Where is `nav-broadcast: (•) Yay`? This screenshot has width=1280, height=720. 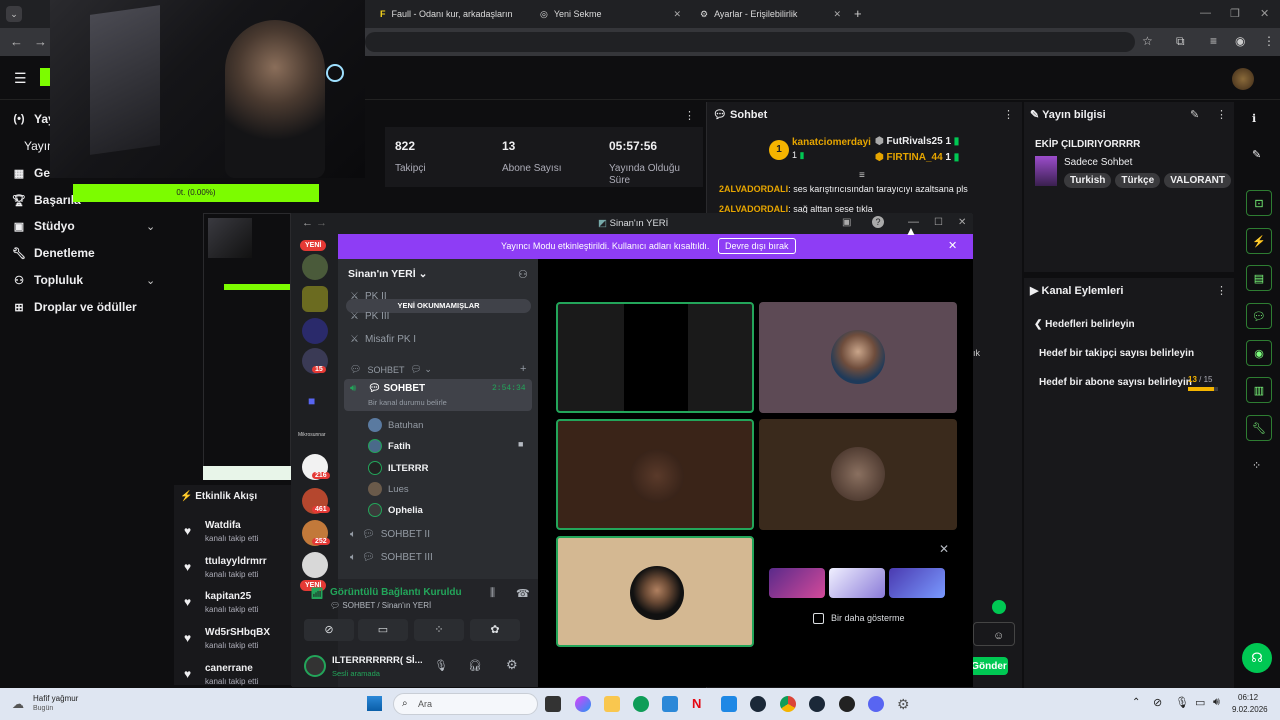 nav-broadcast: (•) Yay is located at coordinates (33, 119).